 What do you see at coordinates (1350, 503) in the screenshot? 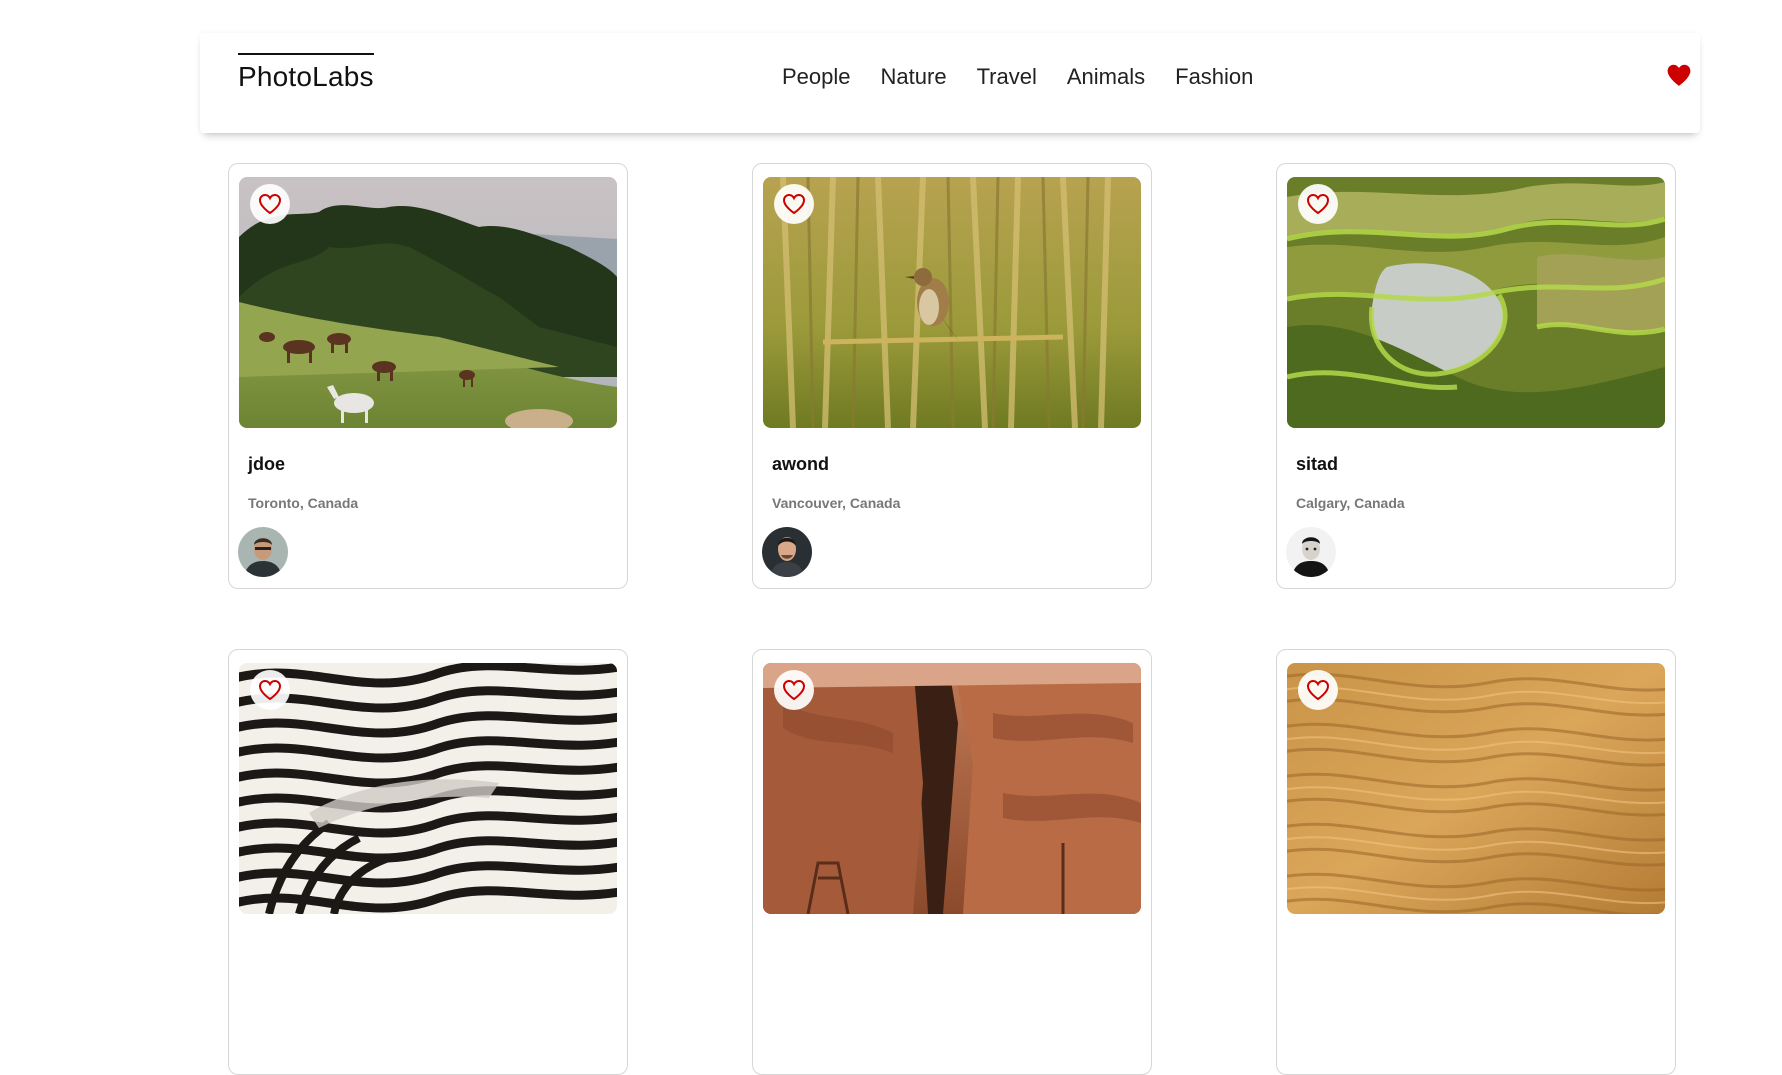
I see `photographer-location: Calgary, Canada` at bounding box center [1350, 503].